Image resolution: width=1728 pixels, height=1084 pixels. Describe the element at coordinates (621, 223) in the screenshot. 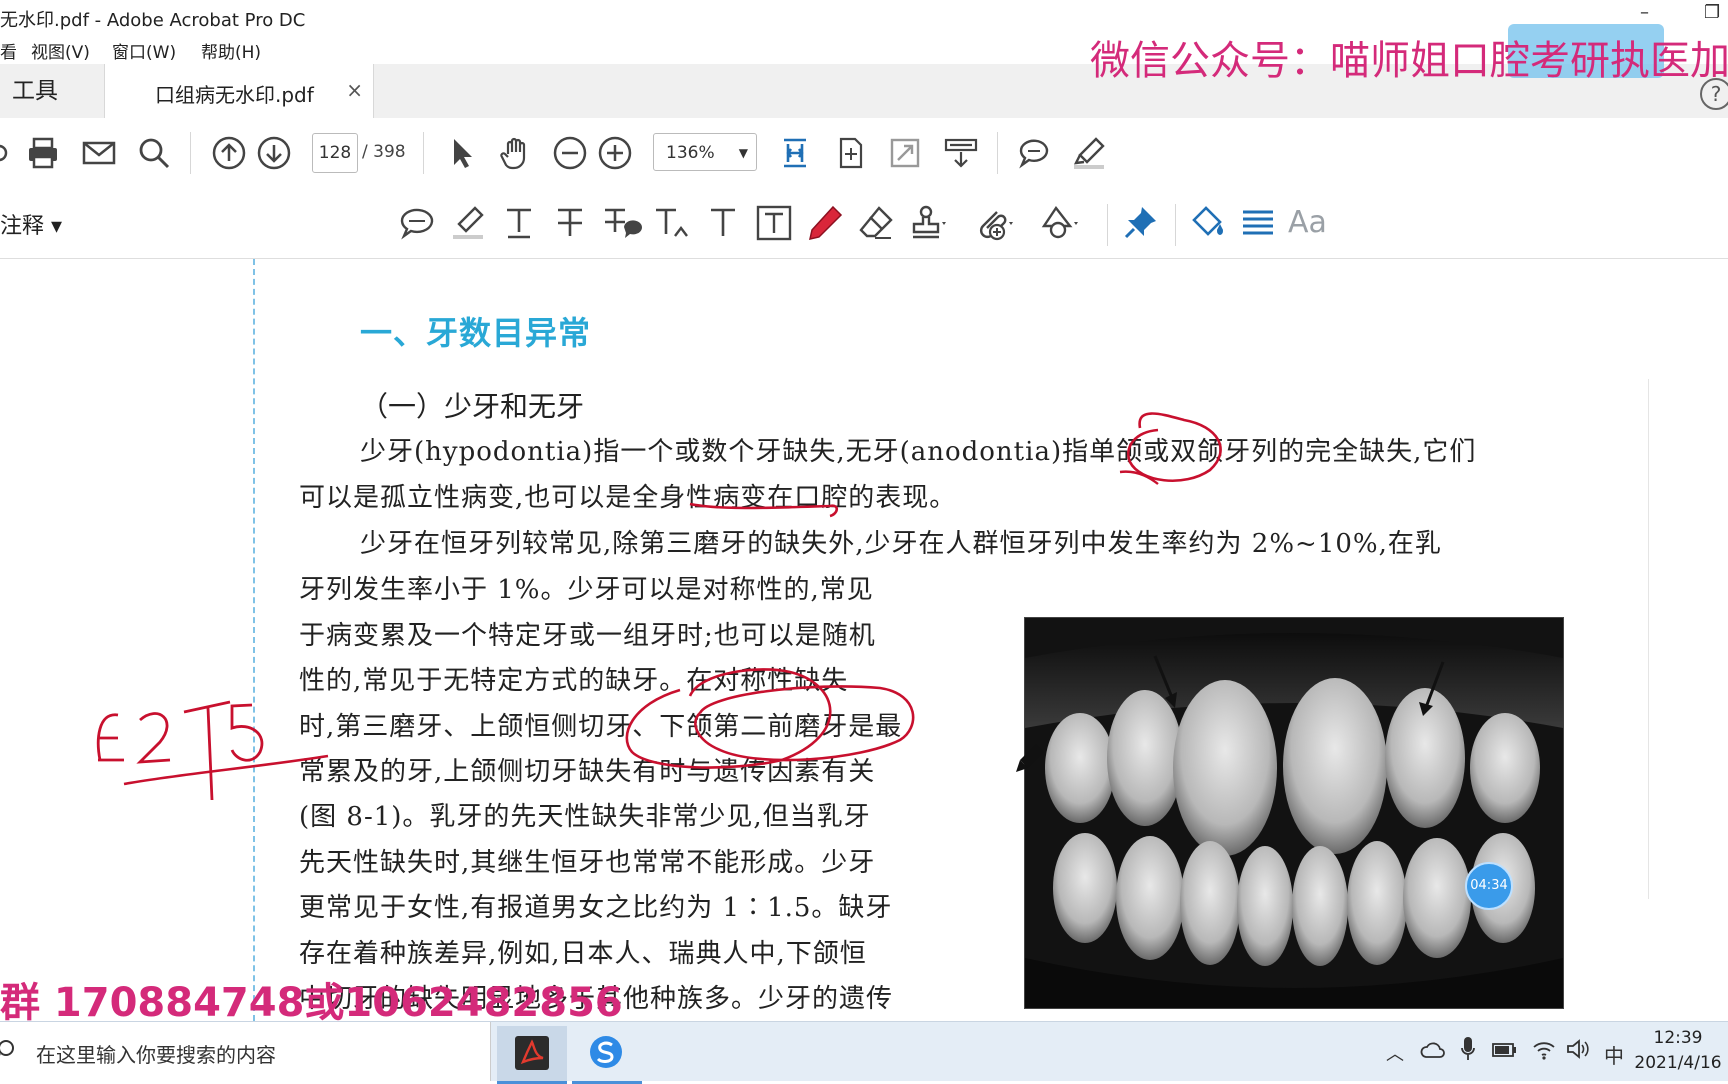

I see `replace-text-icon` at that location.